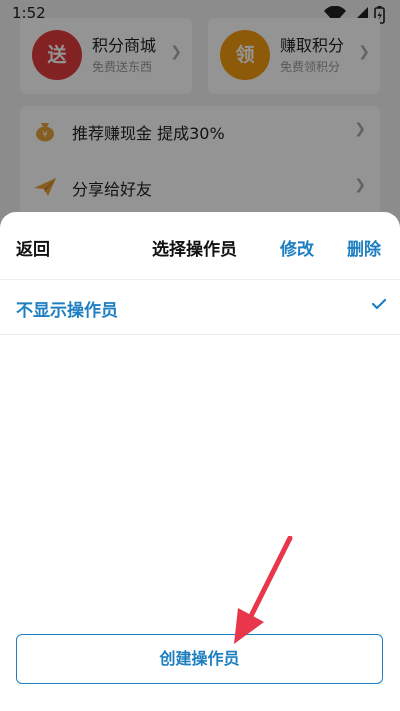  I want to click on option-hide-operator: 不显示操作员, so click(200, 308).